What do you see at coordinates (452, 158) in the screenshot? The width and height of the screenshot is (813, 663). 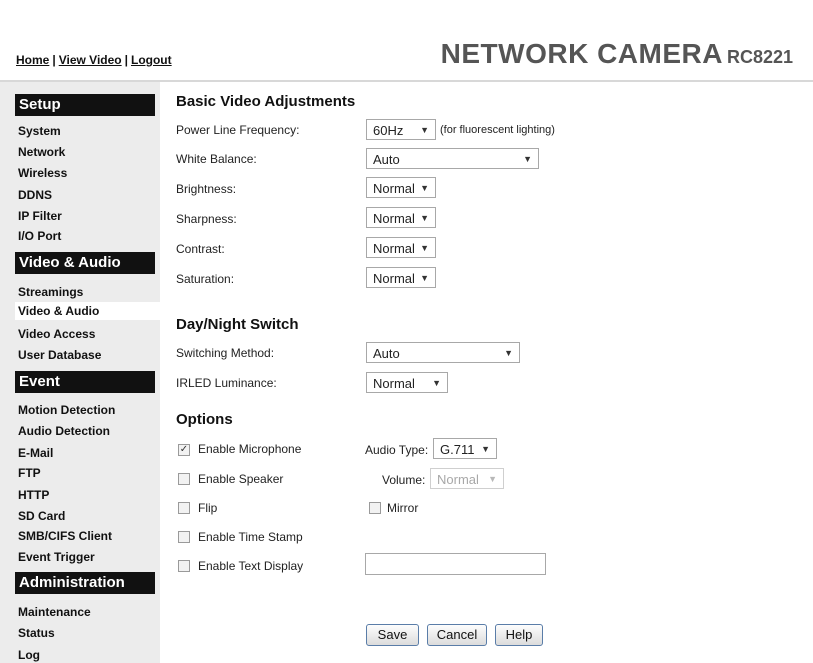 I see `white-balance-select: Auto ▼` at bounding box center [452, 158].